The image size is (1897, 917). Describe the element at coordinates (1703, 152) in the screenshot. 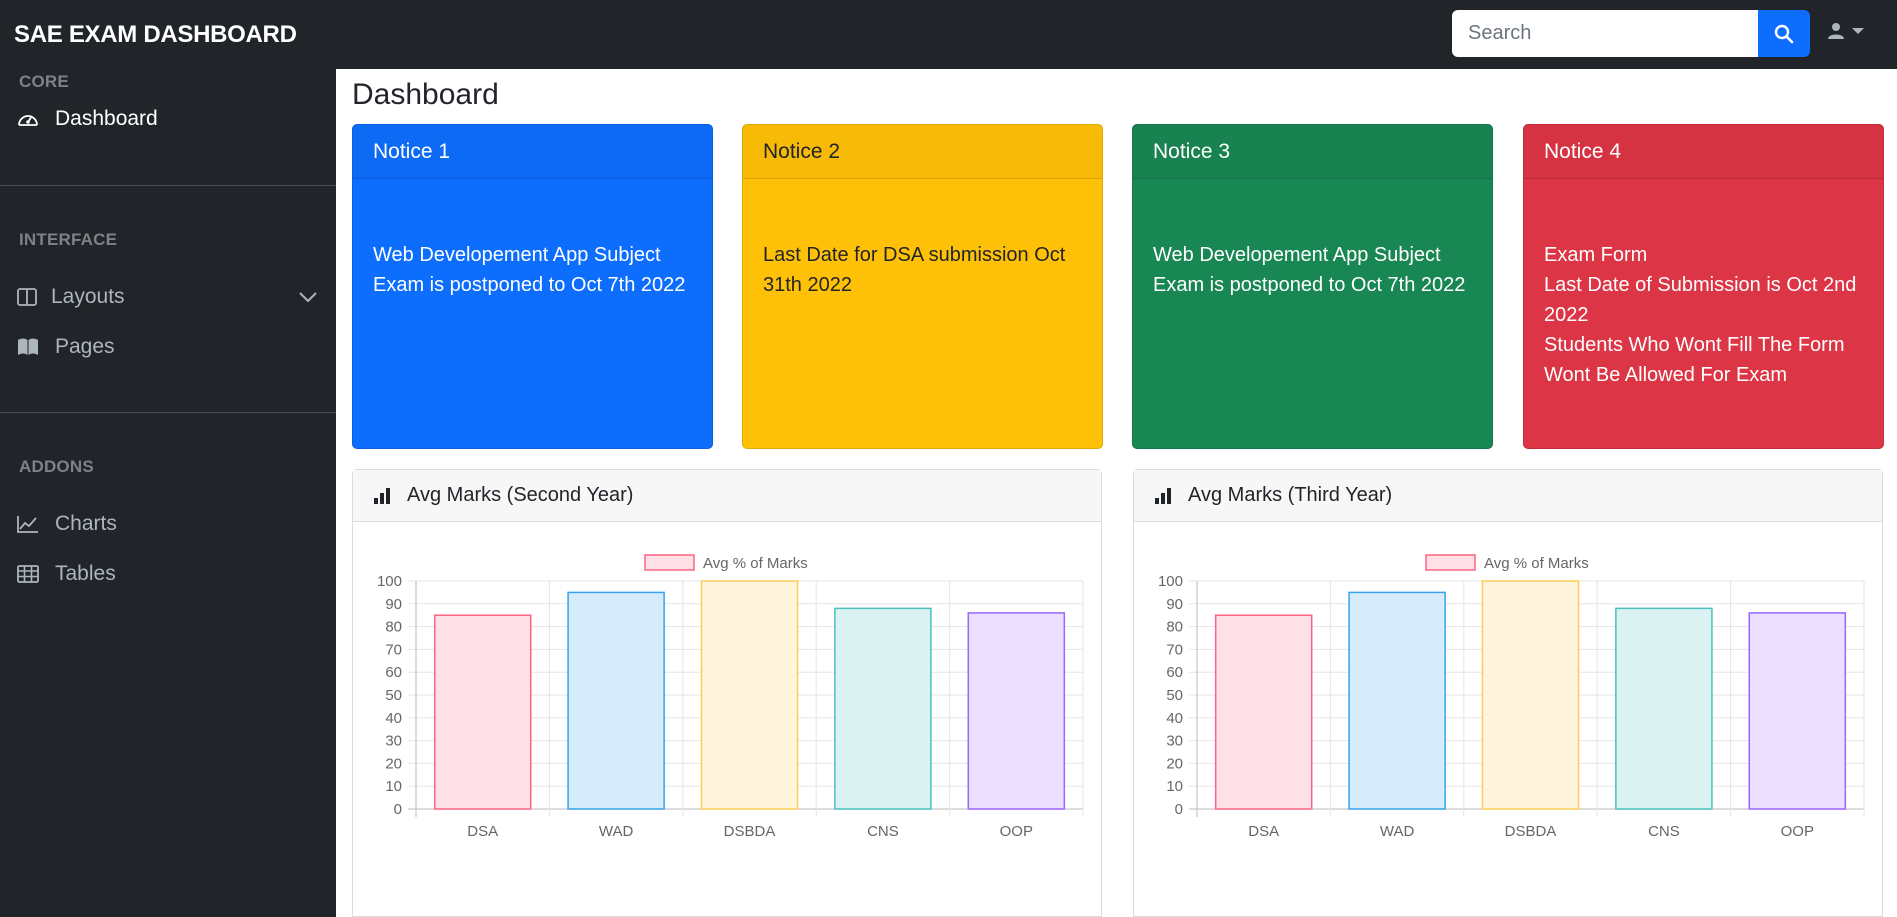

I see `notice-title: Notice 4` at that location.